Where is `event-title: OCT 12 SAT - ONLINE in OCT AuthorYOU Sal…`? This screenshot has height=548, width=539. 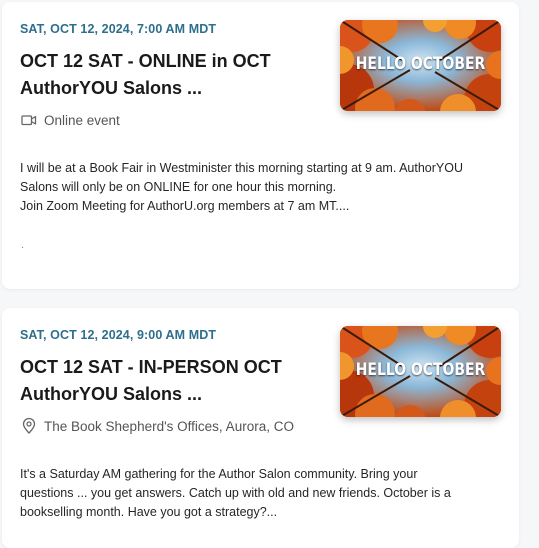
event-title: OCT 12 SAT - ONLINE in OCT AuthorYOU Sal… is located at coordinates (170, 75).